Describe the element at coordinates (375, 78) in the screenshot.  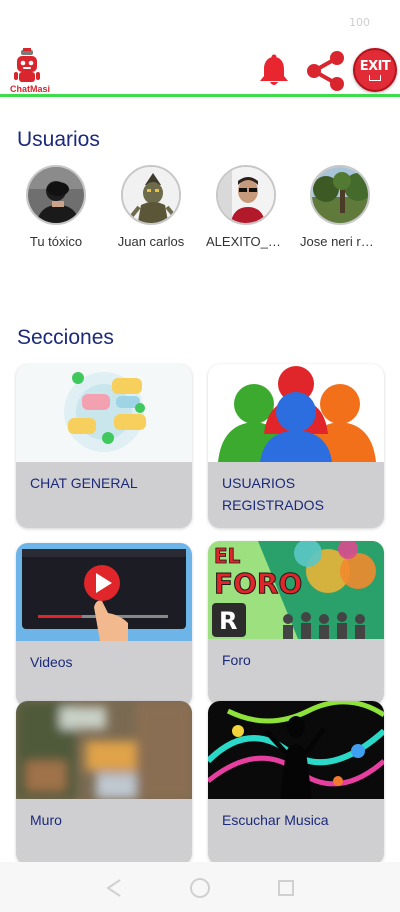
I see `exit-icon` at that location.